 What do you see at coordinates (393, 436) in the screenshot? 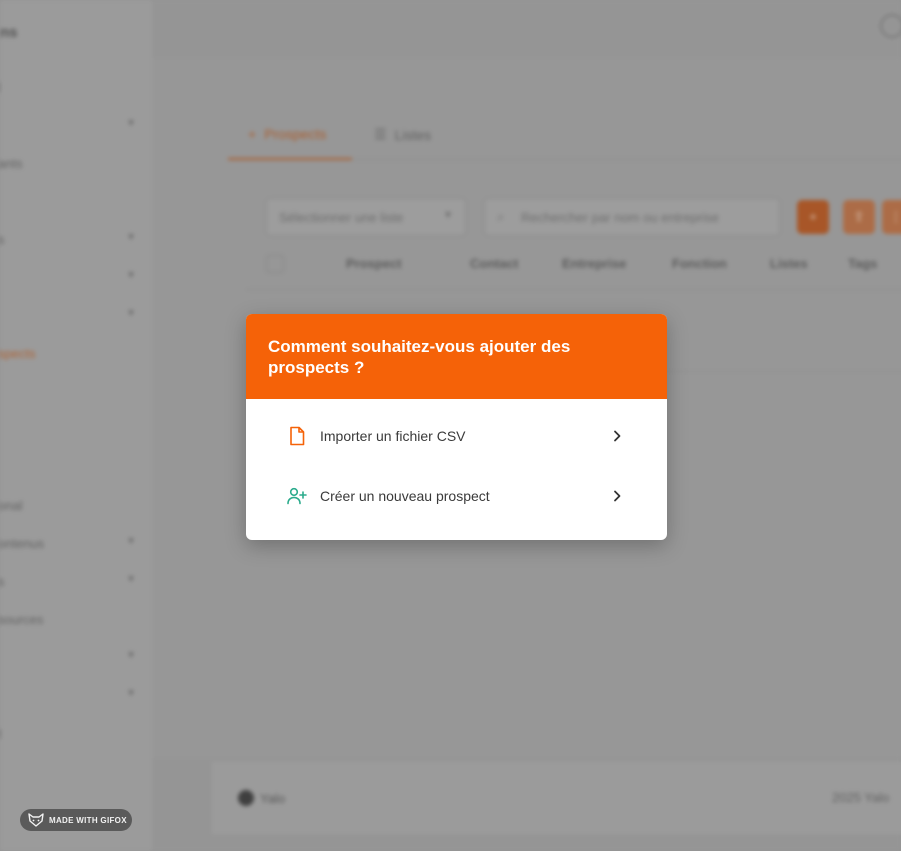
I see `import-csv-label: Importer un fichier CSV` at bounding box center [393, 436].